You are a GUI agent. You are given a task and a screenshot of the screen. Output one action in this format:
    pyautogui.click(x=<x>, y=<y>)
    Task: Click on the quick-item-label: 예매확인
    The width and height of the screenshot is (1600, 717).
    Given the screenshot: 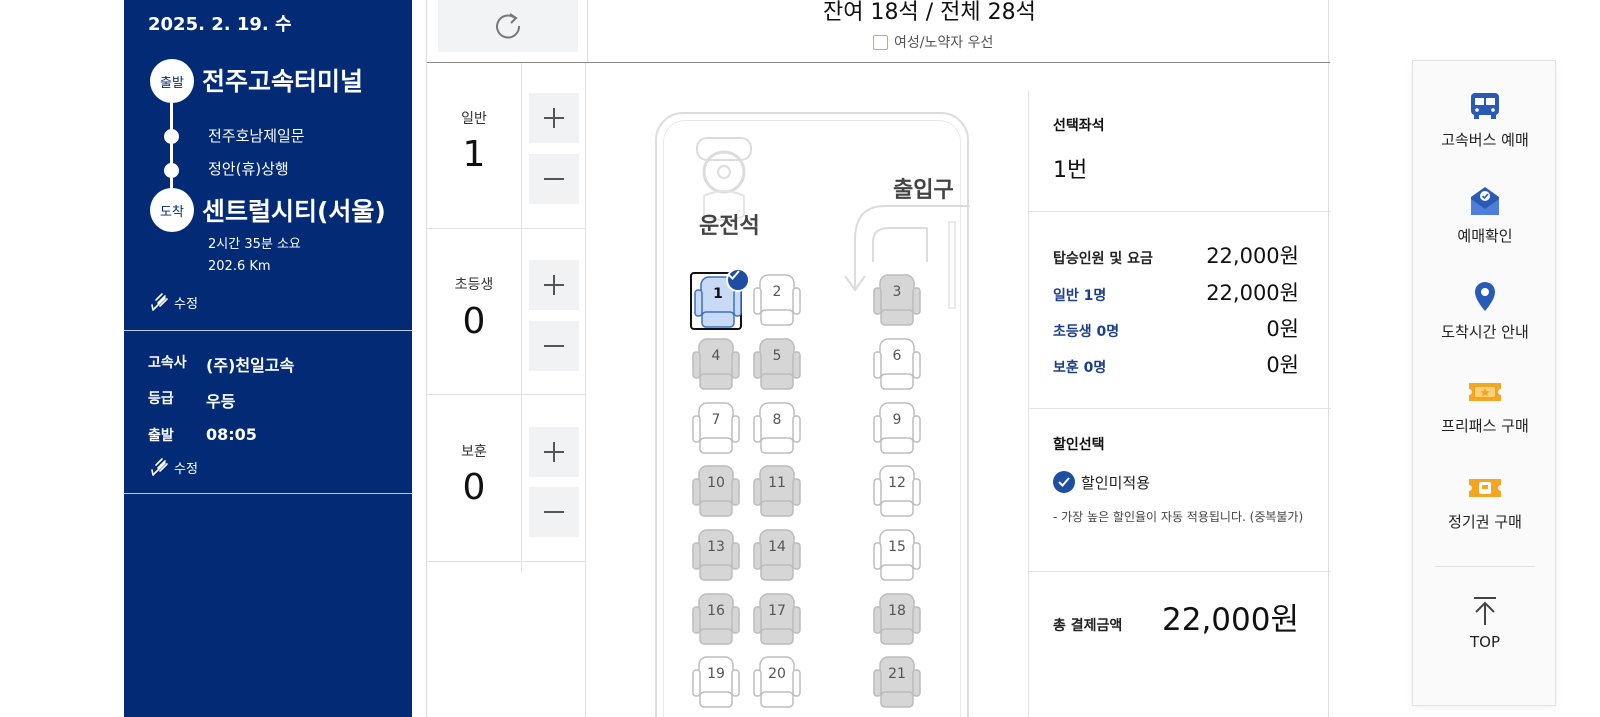 What is the action you would take?
    pyautogui.click(x=1485, y=236)
    